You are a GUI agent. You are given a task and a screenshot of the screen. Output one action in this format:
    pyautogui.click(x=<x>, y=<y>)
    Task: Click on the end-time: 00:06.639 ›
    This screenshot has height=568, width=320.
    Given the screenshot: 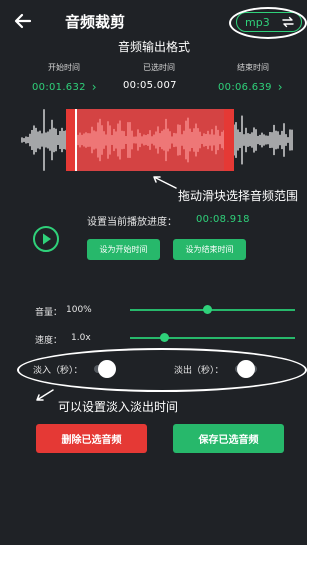 What is the action you would take?
    pyautogui.click(x=250, y=87)
    